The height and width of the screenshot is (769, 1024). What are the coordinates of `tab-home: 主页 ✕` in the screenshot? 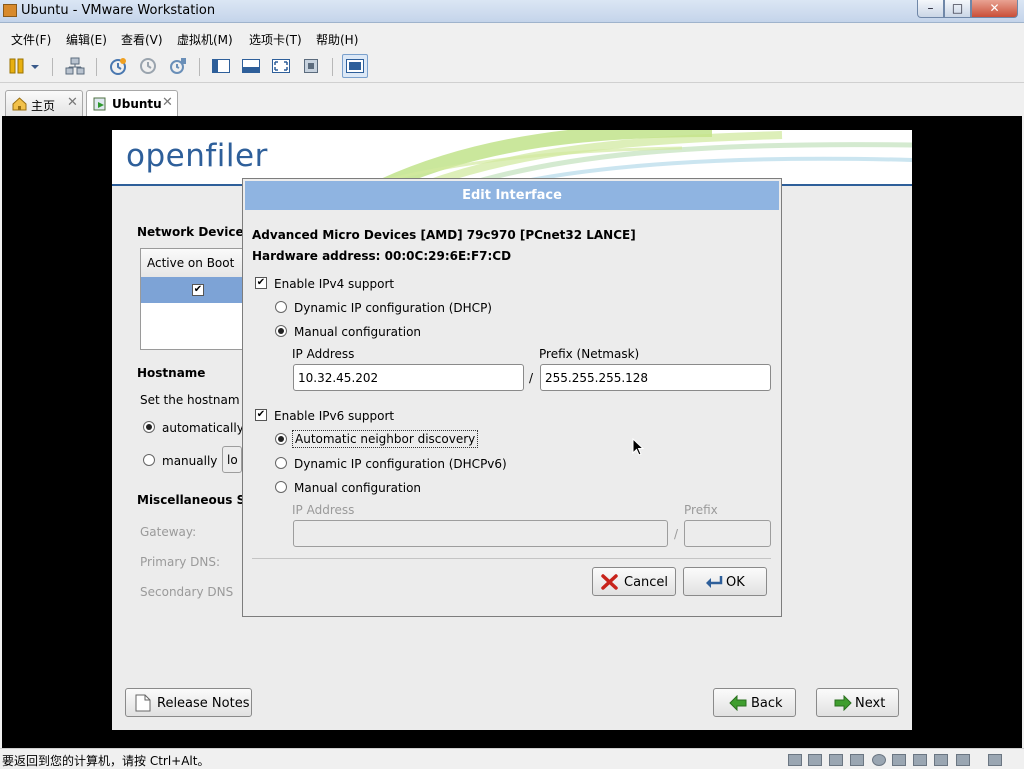 It's located at (44, 103).